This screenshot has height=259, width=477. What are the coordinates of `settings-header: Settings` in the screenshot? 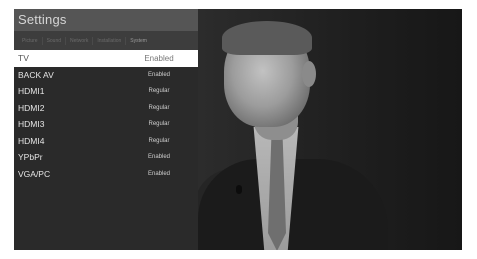 It's located at (106, 20).